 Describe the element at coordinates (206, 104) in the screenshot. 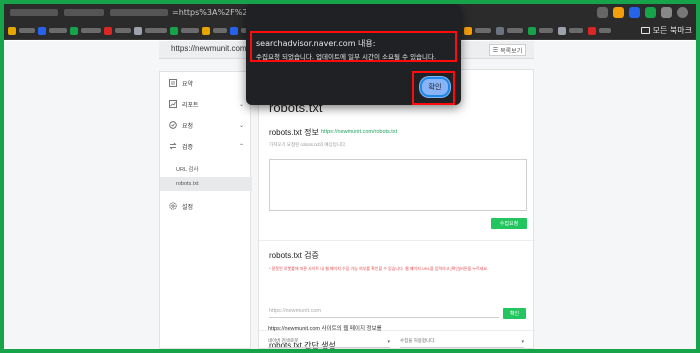

I see `sidebar-item-report: 리포트 ⌄` at that location.